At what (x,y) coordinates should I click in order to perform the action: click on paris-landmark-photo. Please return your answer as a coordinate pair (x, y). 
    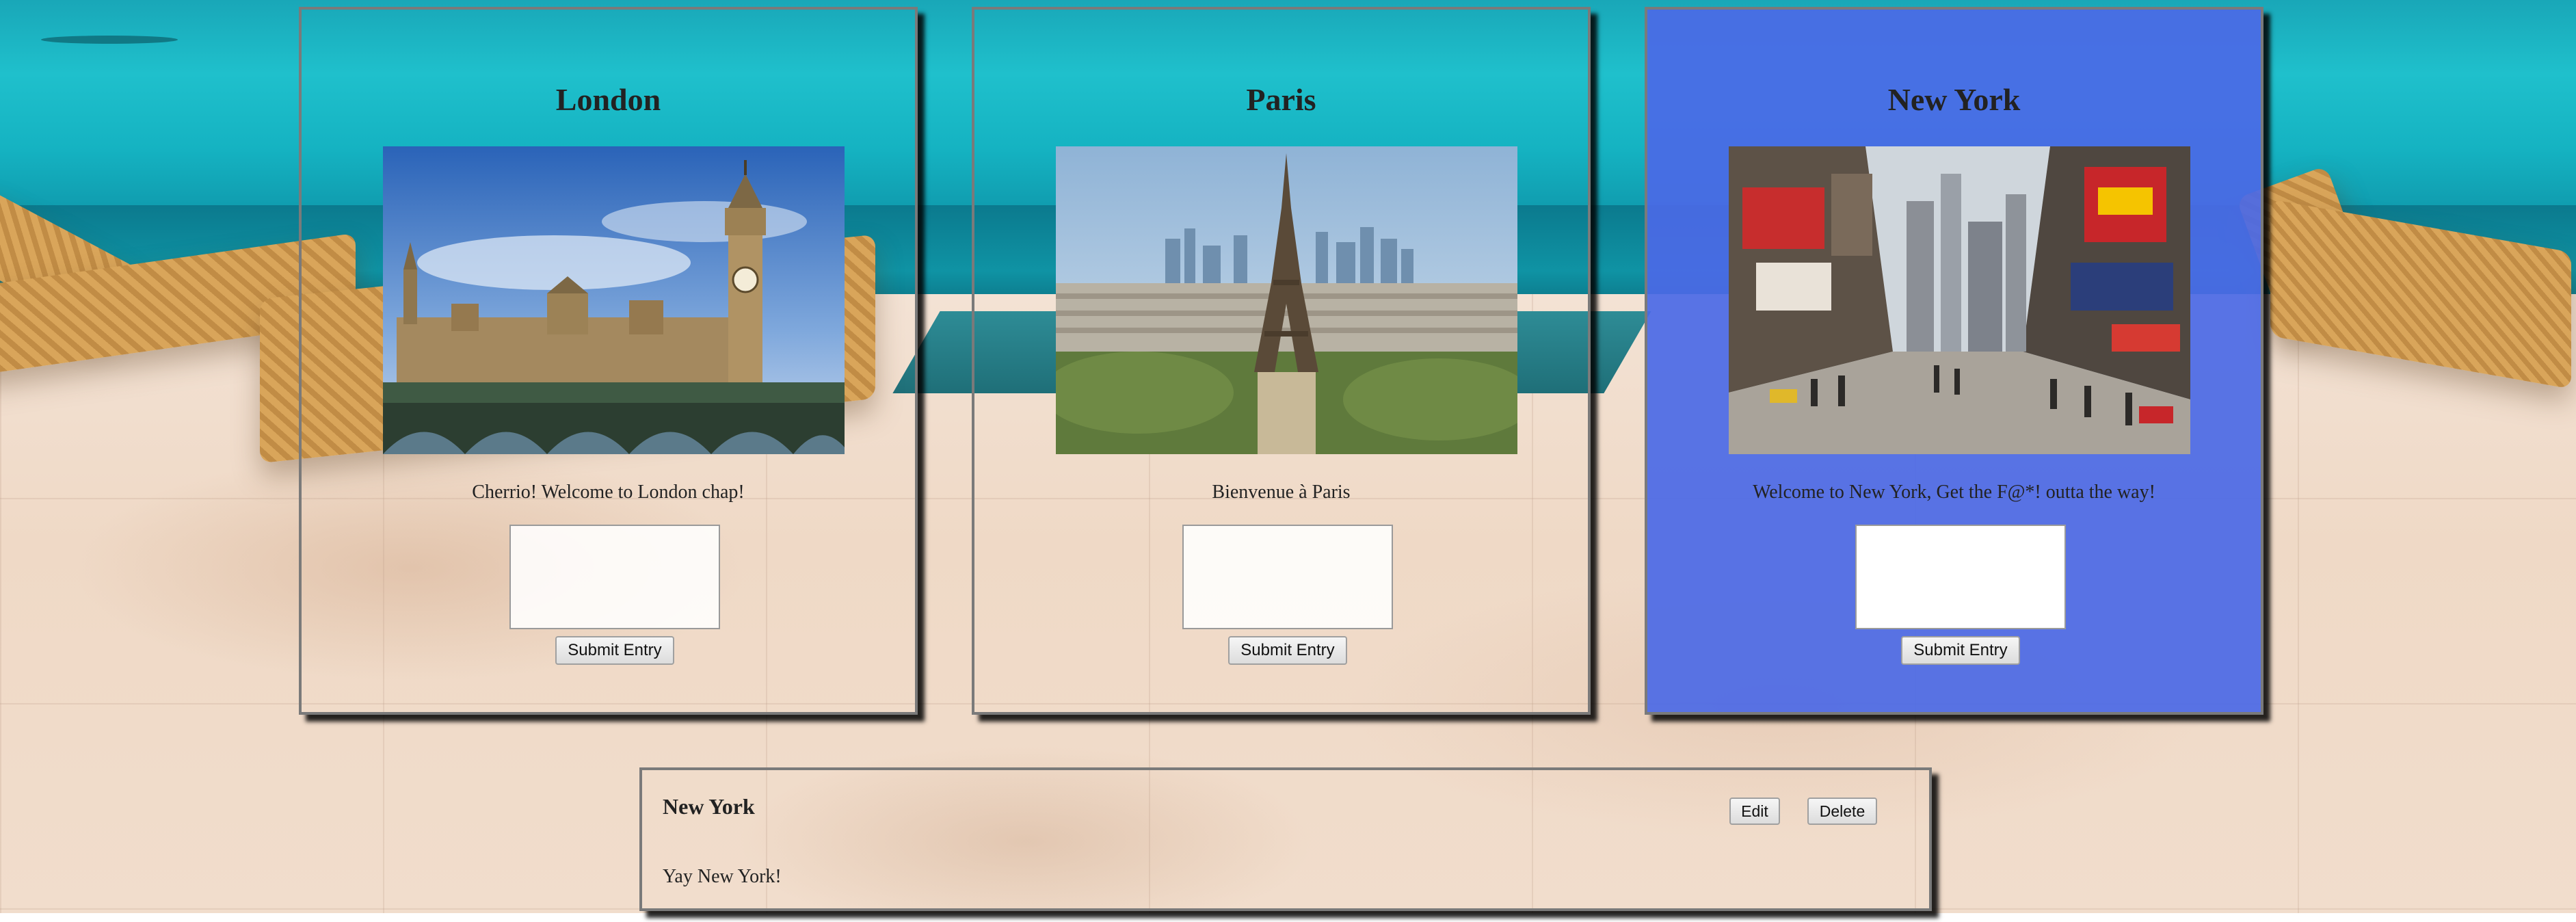
    Looking at the image, I should click on (1286, 300).